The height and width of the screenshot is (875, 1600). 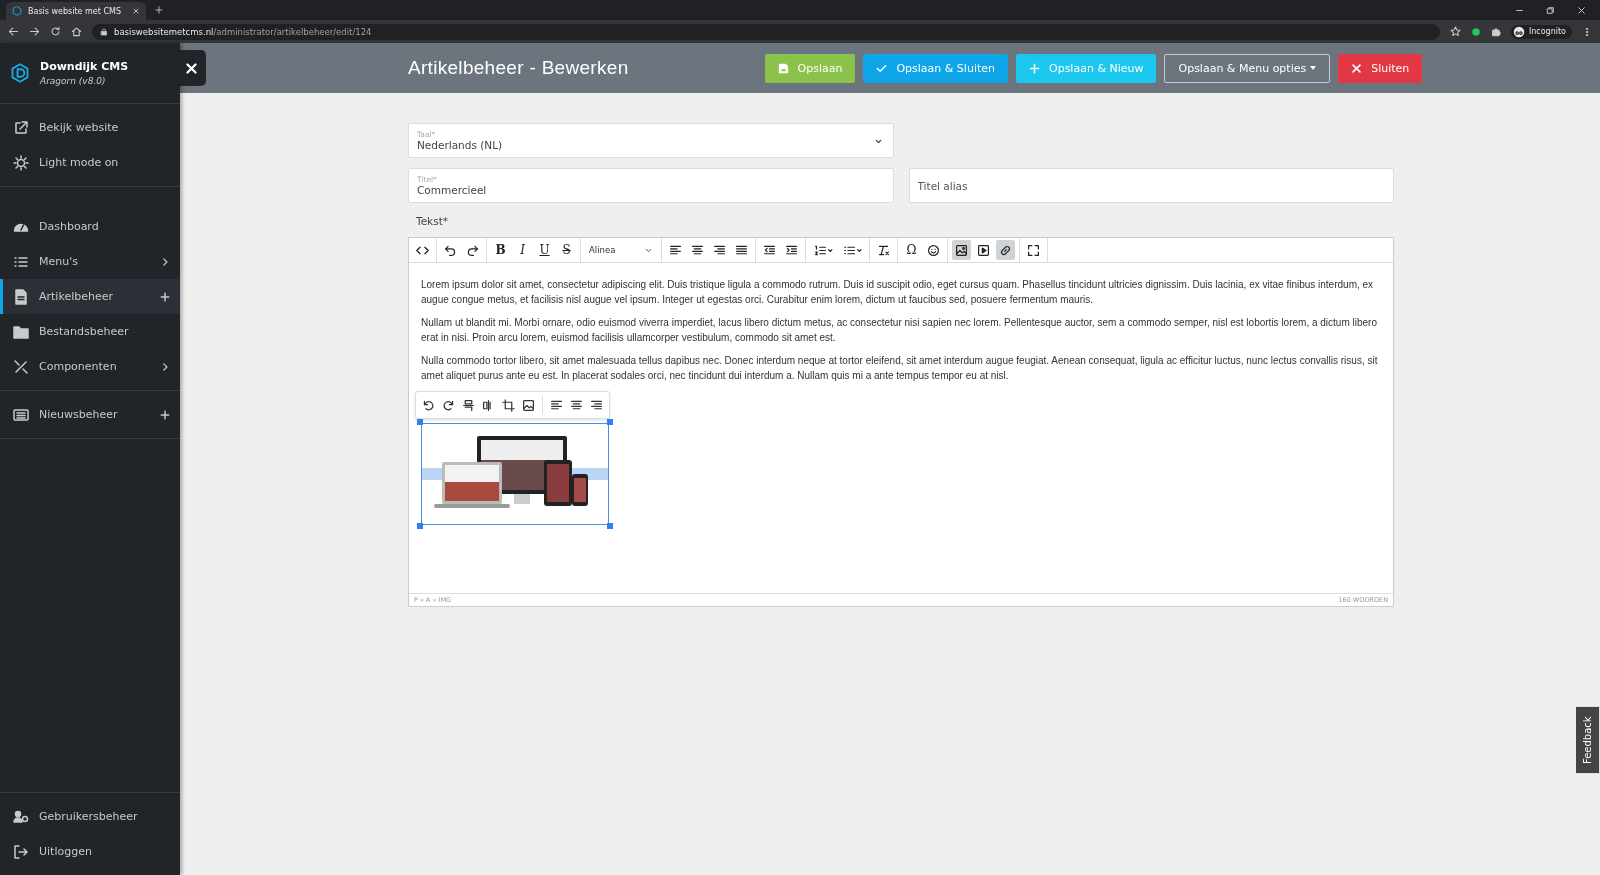 I want to click on indent-icon, so click(x=791, y=250).